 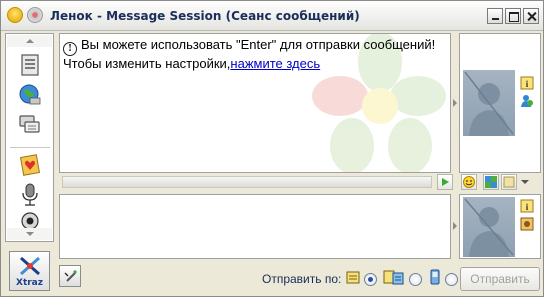 I want to click on globe-icon, so click(x=30, y=95).